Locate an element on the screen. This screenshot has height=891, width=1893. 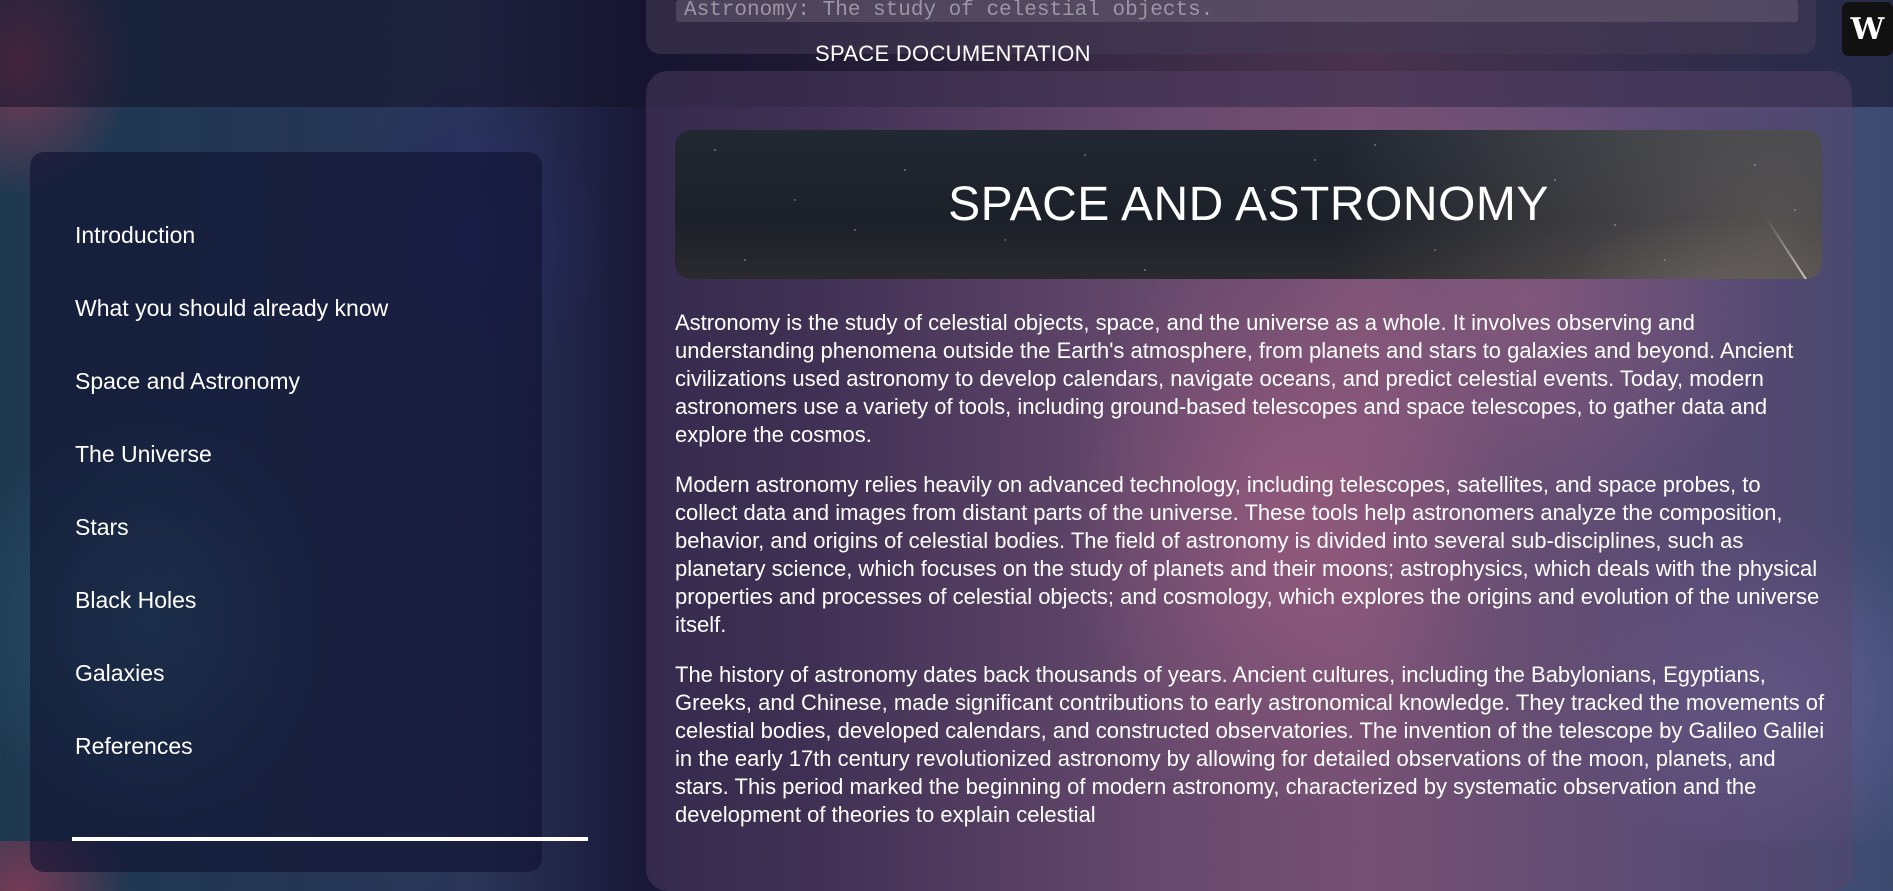
w-logo-icon: W is located at coordinates (1867, 29).